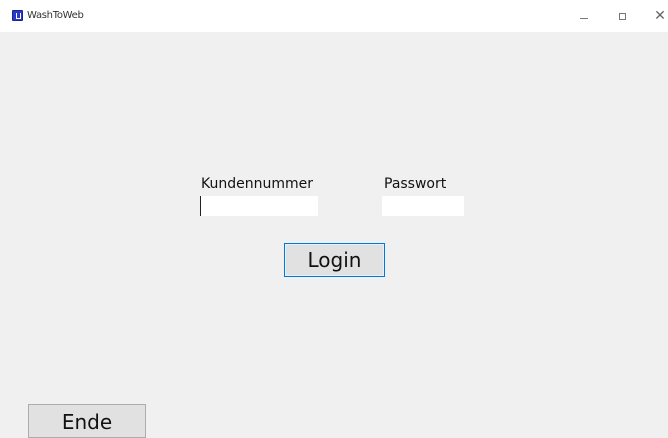 The height and width of the screenshot is (438, 668). I want to click on exit-button: Ende, so click(87, 421).